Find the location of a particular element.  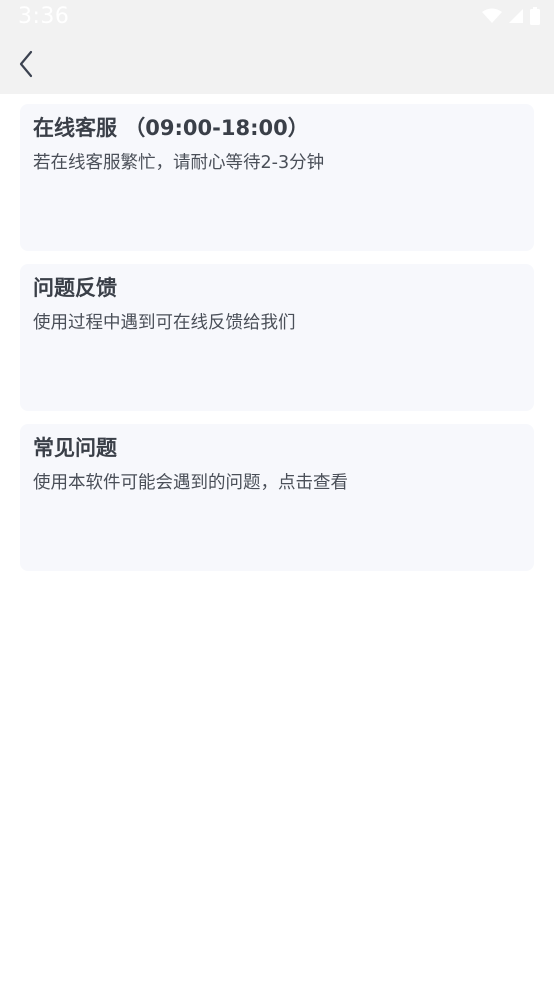

chevron-left-icon is located at coordinates (26, 64).